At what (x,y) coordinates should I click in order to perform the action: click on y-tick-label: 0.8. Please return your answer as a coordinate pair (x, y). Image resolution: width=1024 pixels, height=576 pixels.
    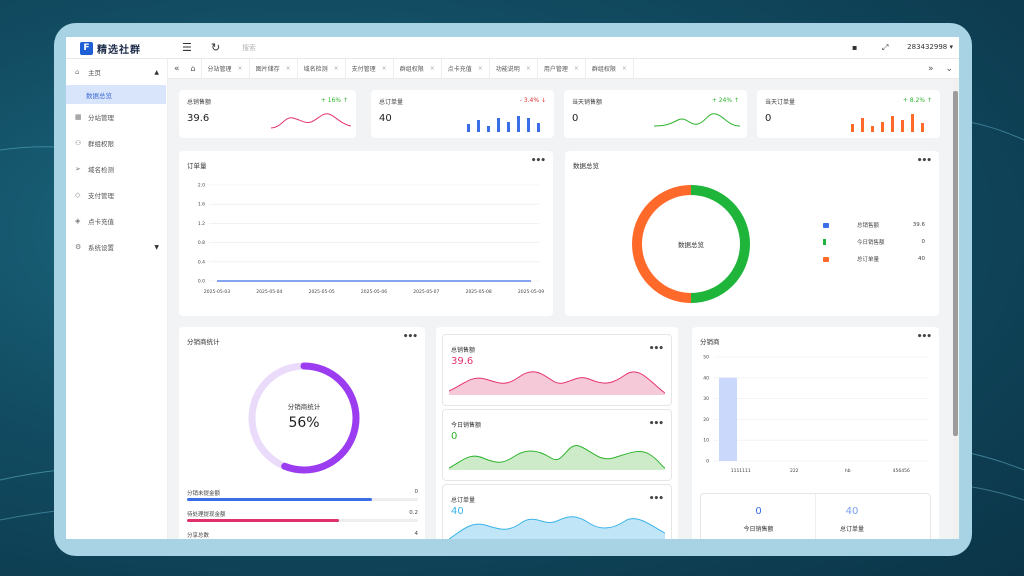
    Looking at the image, I should click on (201, 243).